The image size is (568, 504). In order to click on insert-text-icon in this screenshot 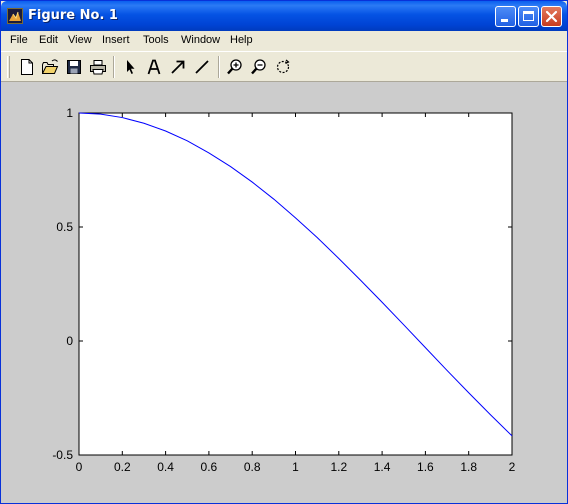, I will do `click(154, 67)`.